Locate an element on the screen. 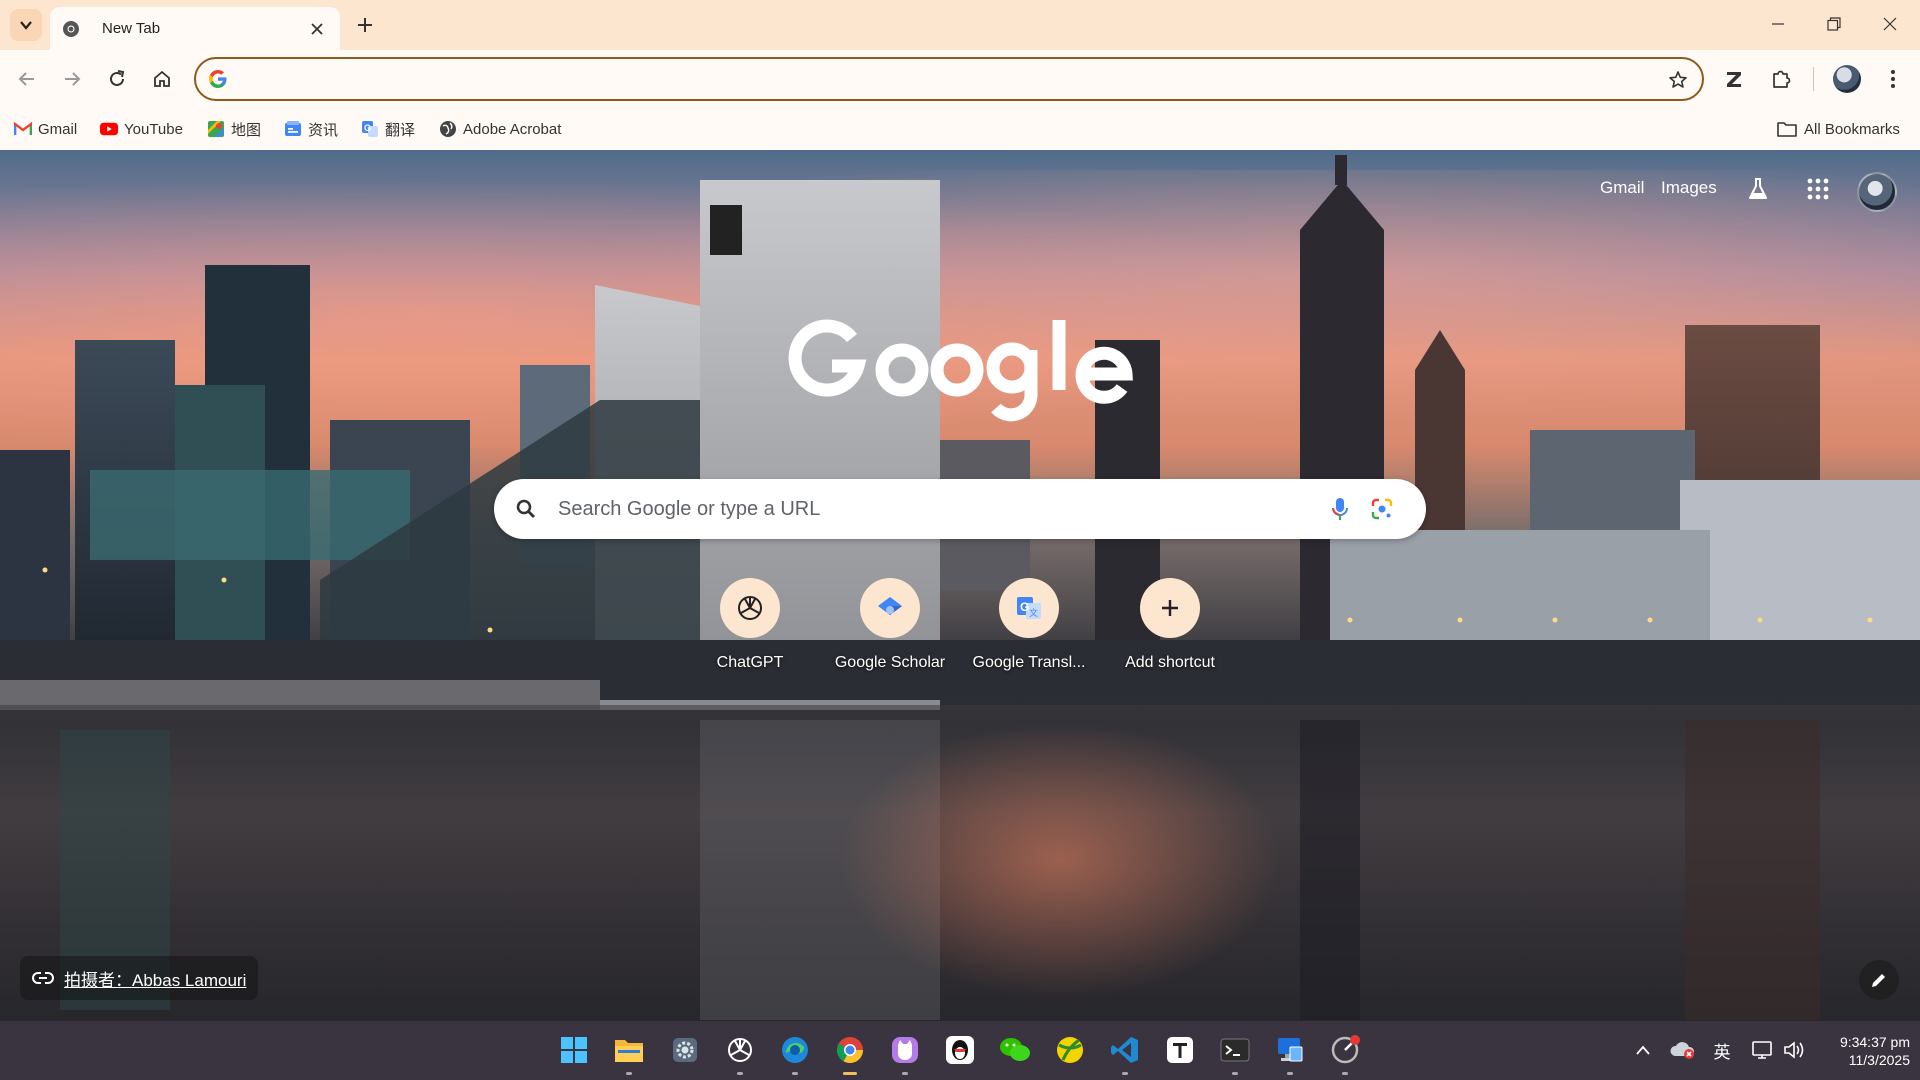 This screenshot has height=1080, width=1920. images-link: Images is located at coordinates (1689, 188).